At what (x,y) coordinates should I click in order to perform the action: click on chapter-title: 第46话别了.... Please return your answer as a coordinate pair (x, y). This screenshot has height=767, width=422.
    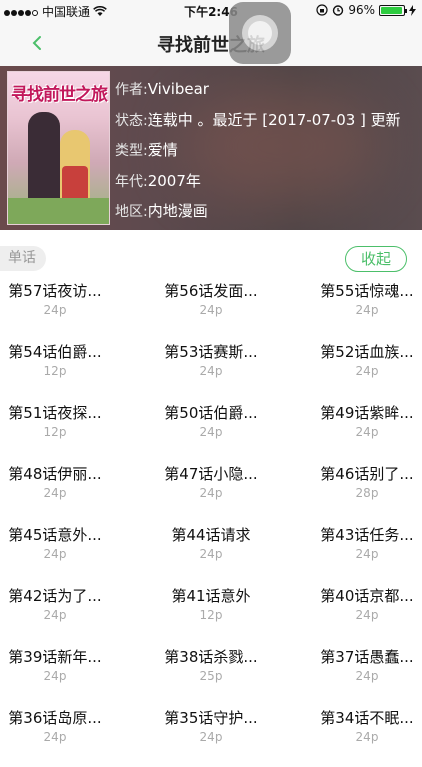
    Looking at the image, I should click on (367, 474).